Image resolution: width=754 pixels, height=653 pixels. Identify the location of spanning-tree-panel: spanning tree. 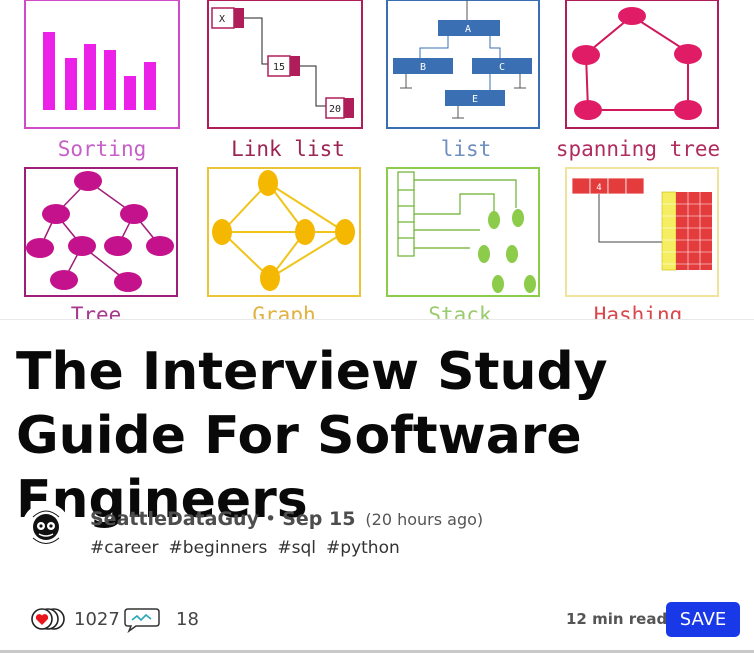
(638, 80).